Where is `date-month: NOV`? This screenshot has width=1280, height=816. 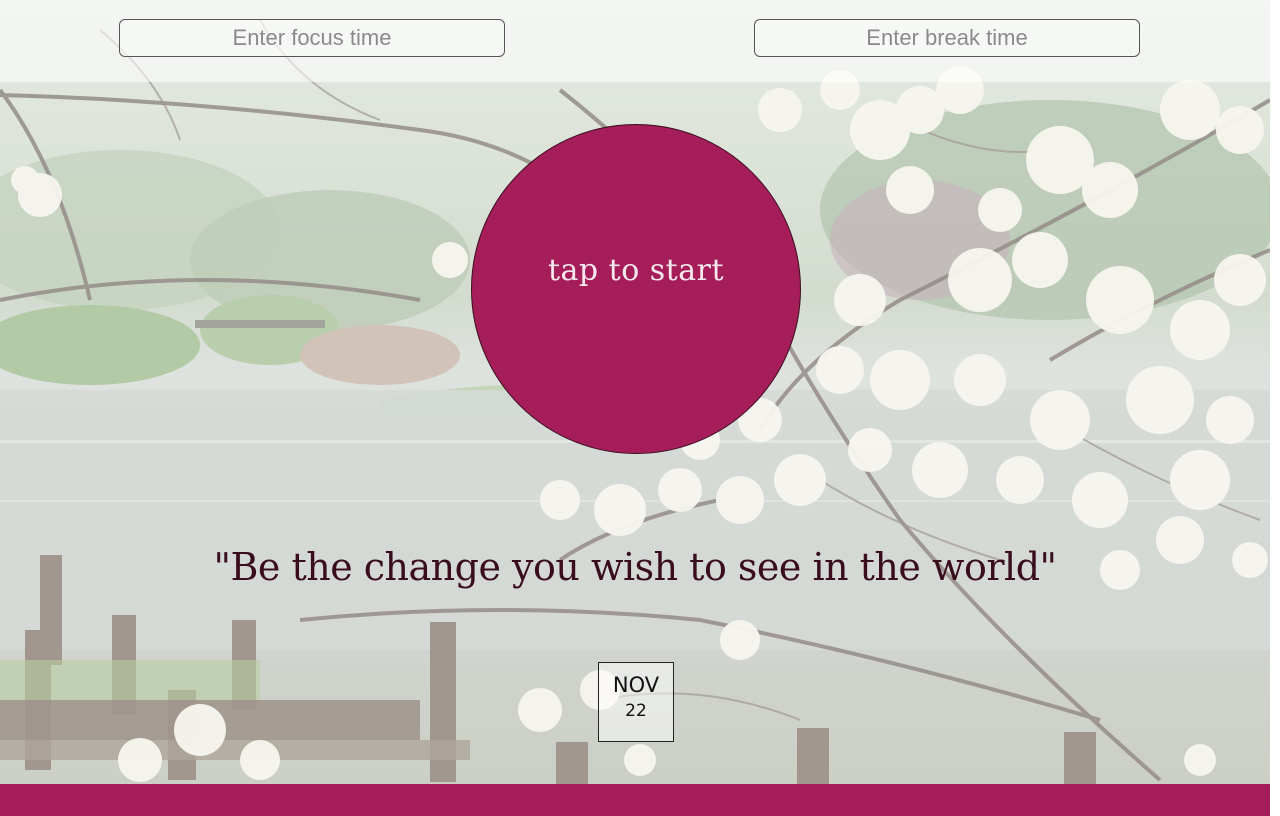
date-month: NOV is located at coordinates (636, 685).